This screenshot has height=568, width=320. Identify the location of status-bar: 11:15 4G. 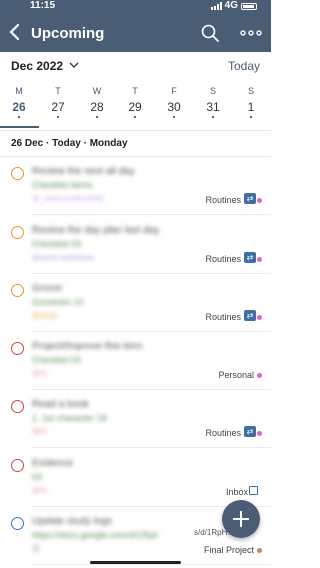
(135, 6).